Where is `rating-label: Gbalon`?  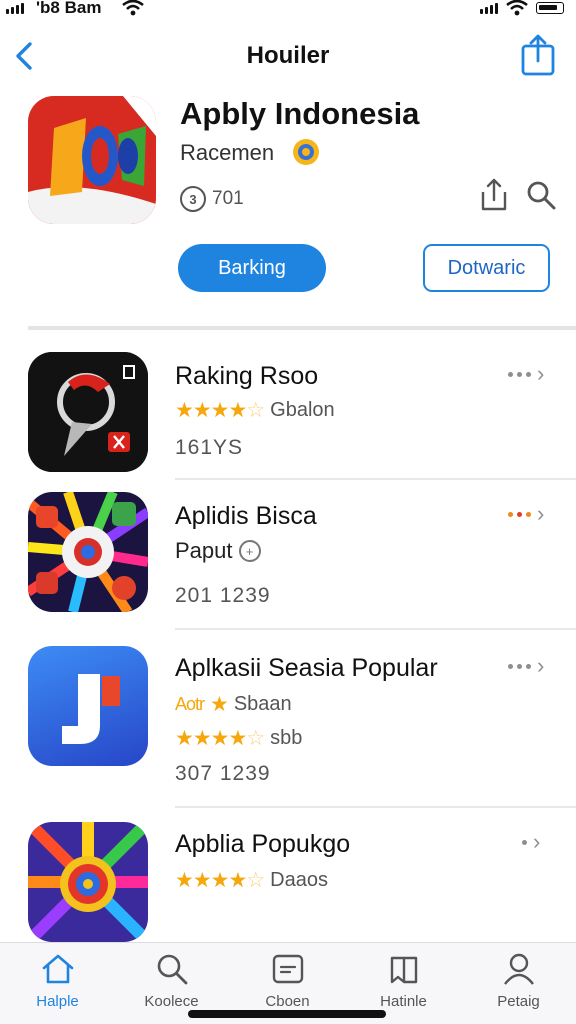
rating-label: Gbalon is located at coordinates (302, 410).